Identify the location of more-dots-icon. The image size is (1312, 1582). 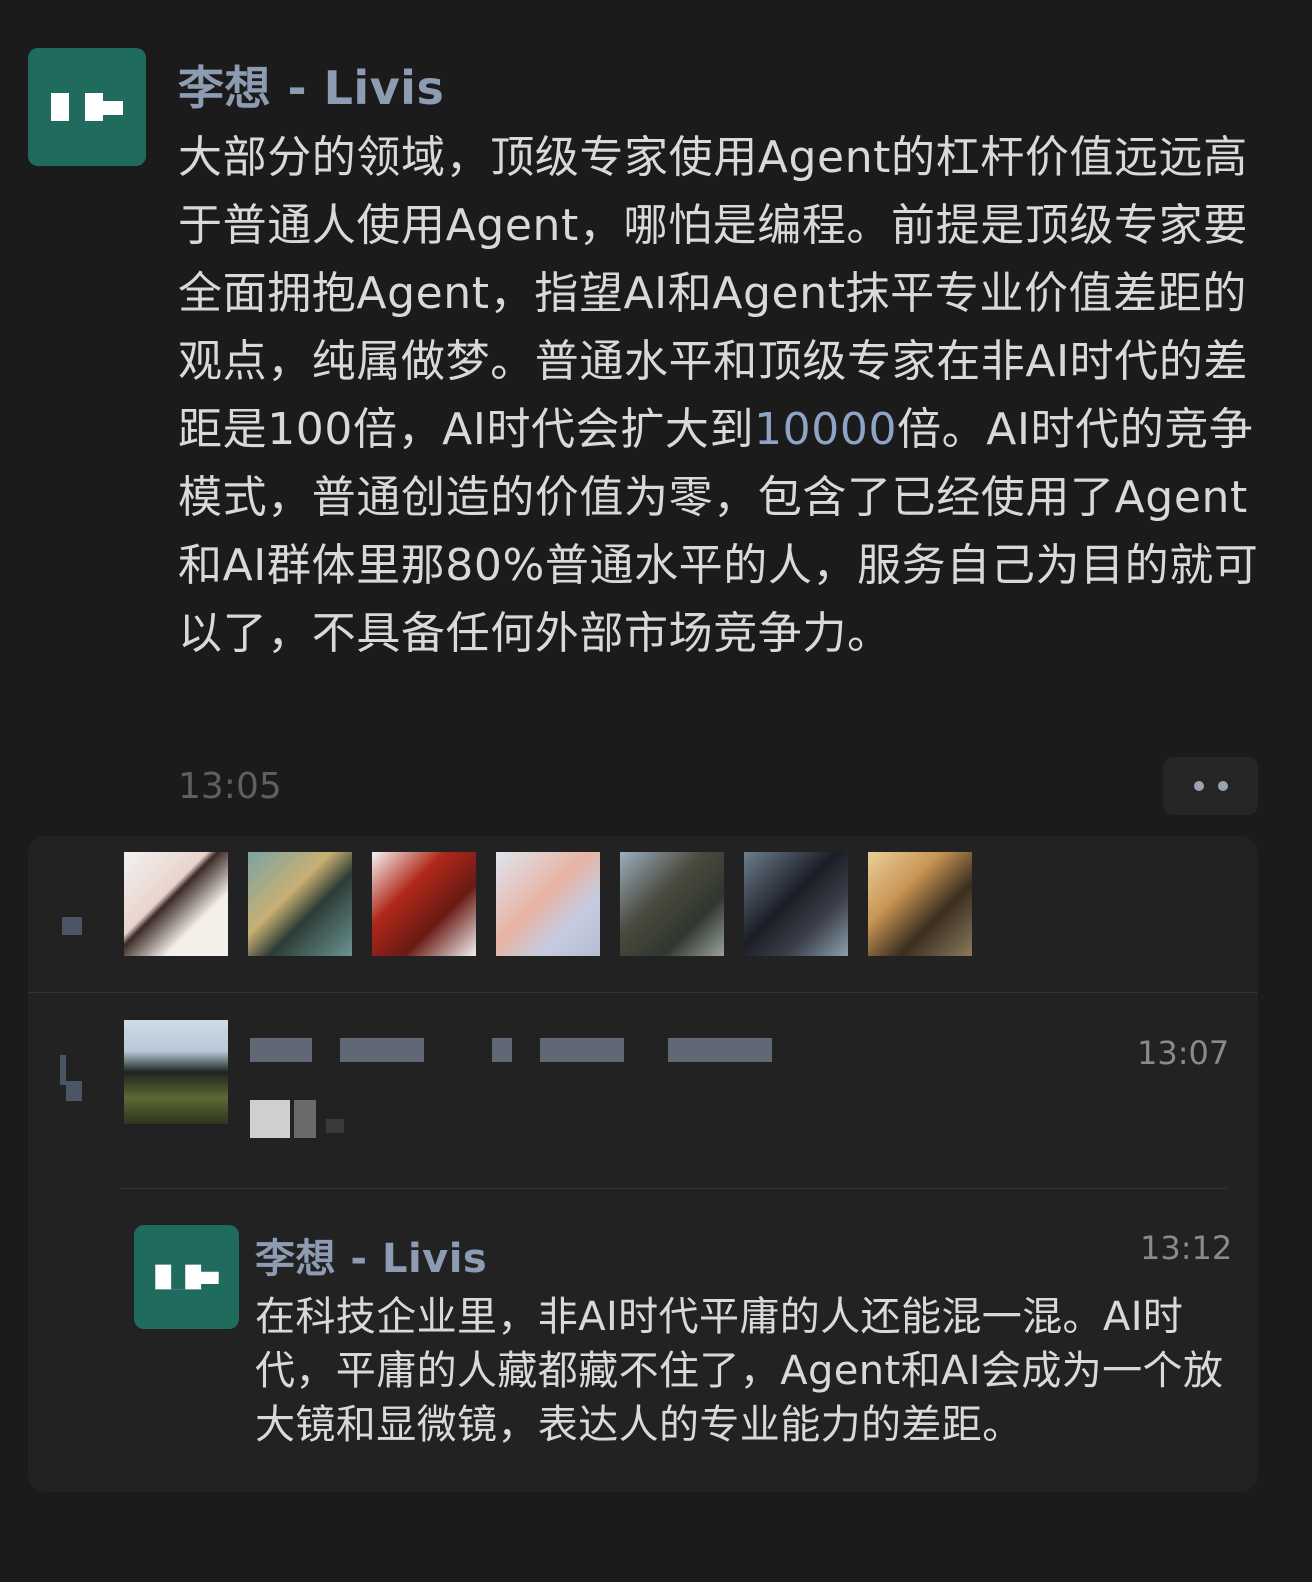
(1198, 786).